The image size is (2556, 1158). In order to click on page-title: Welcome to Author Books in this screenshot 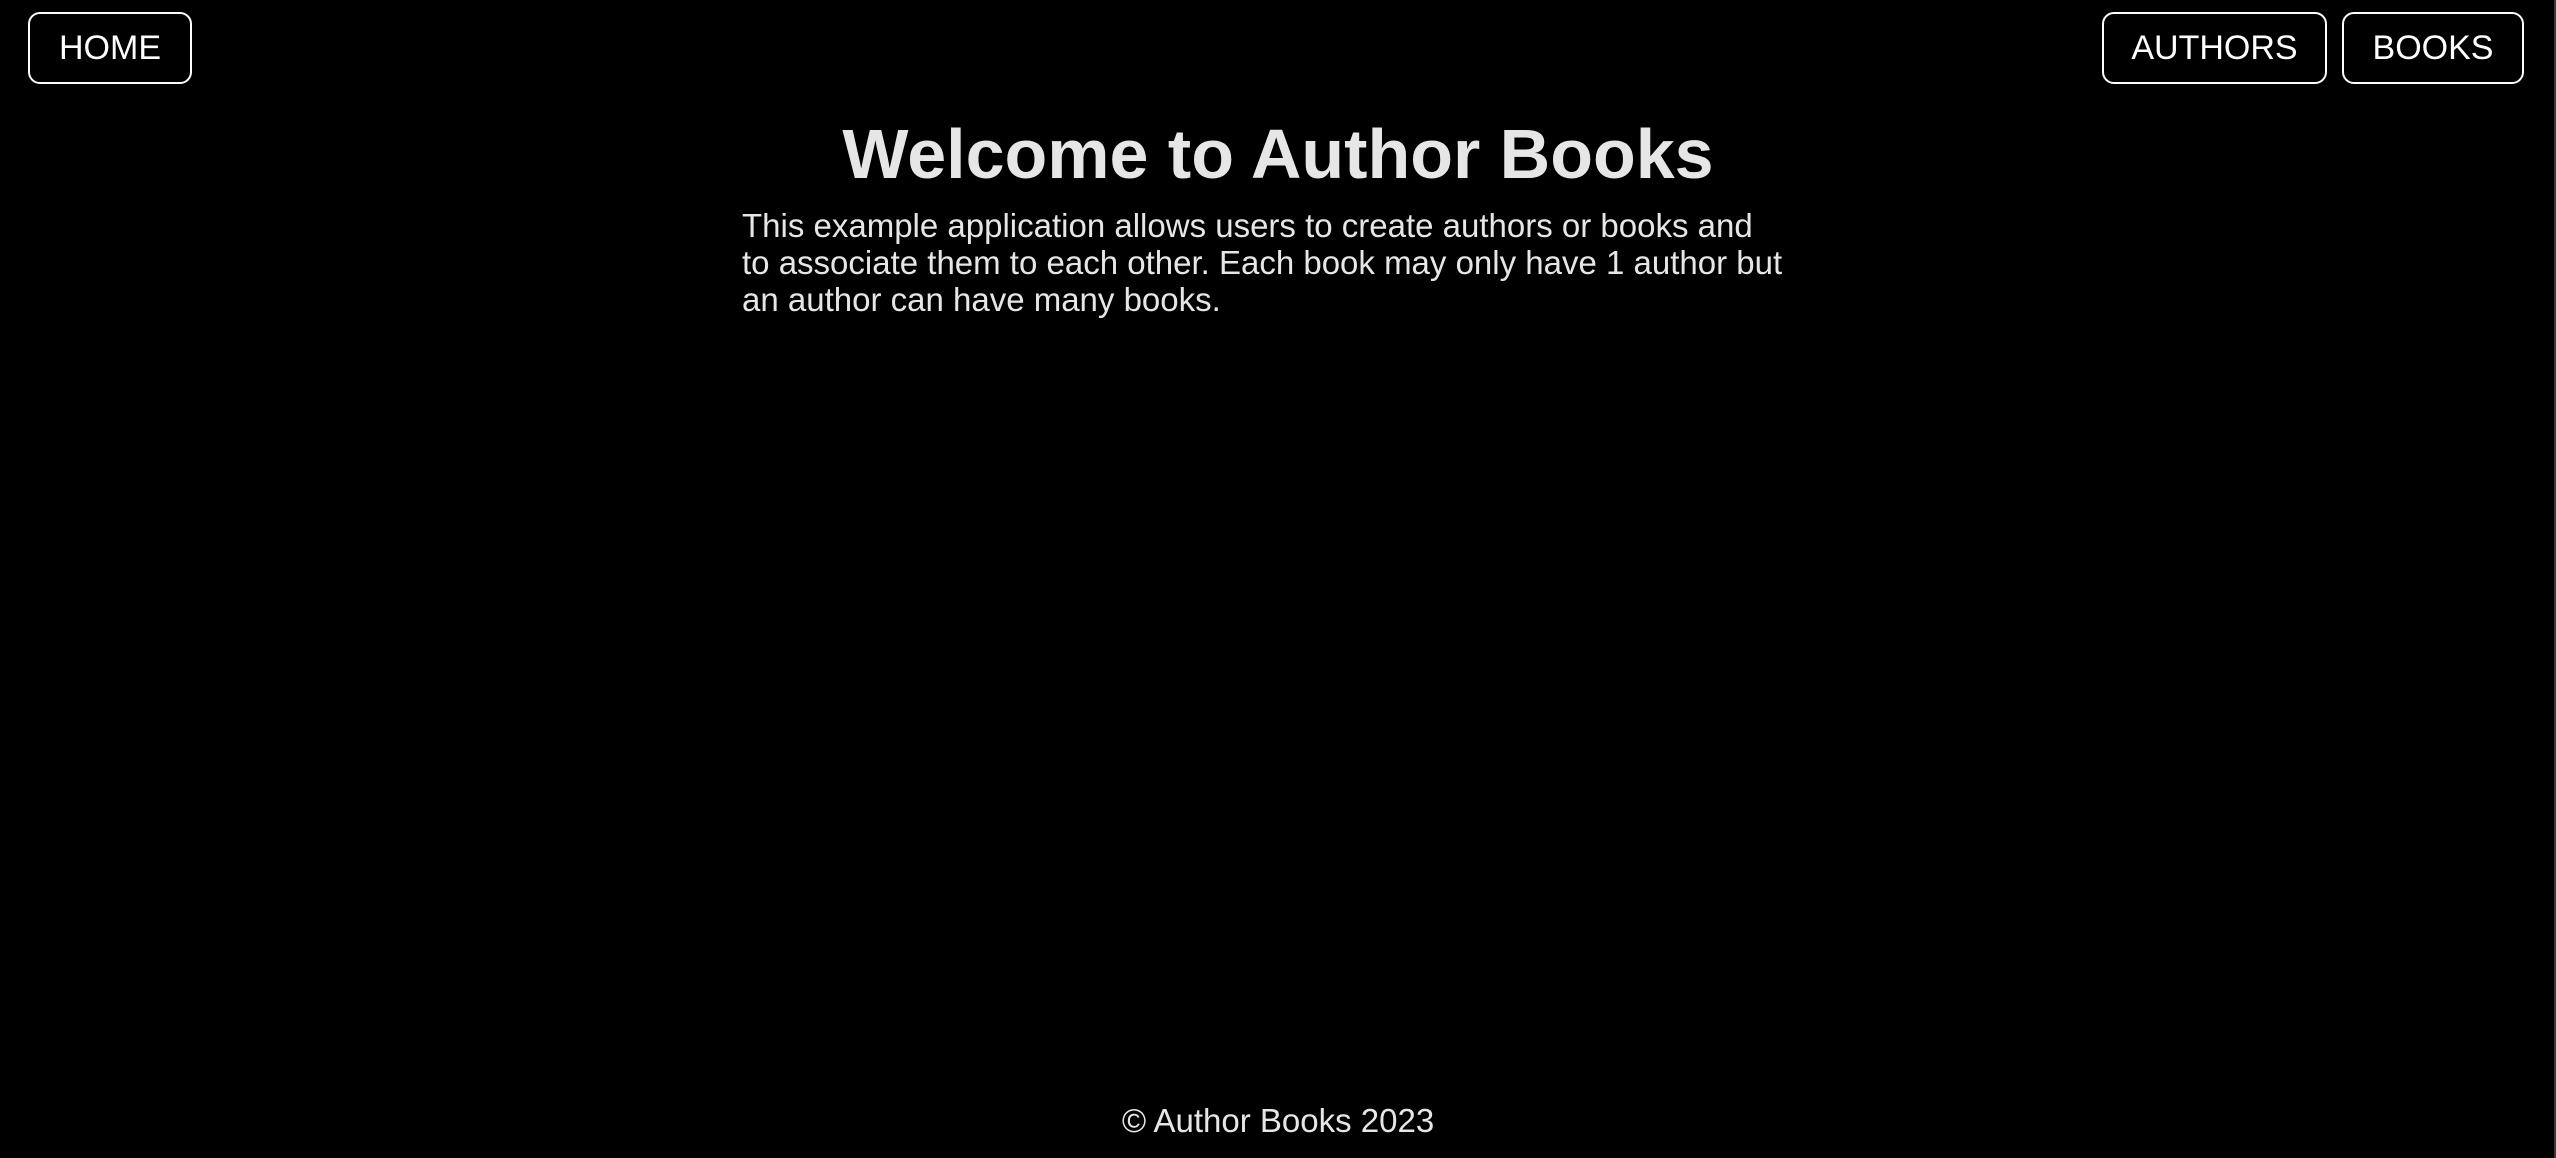, I will do `click(1278, 154)`.